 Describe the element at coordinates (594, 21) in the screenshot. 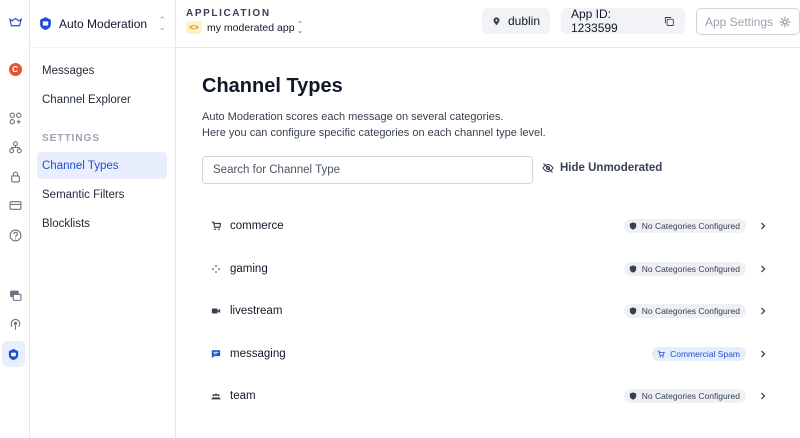

I see `app-id-text: App ID: 1233599` at that location.